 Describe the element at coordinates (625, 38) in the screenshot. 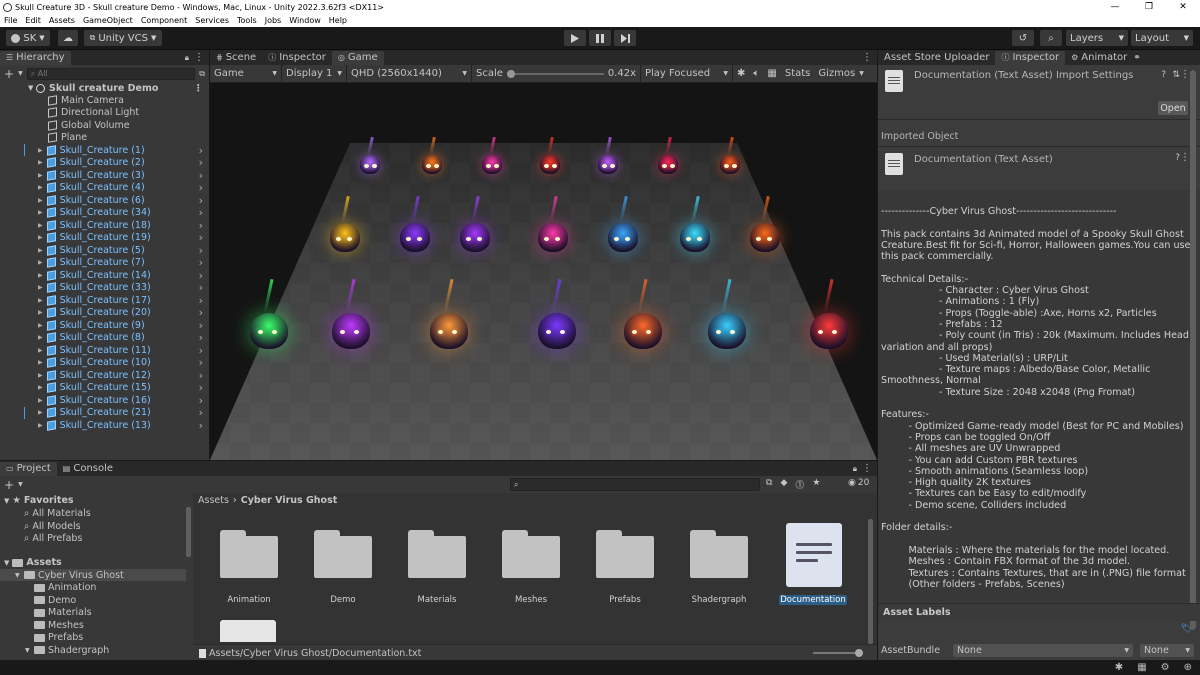

I see `step-button` at that location.